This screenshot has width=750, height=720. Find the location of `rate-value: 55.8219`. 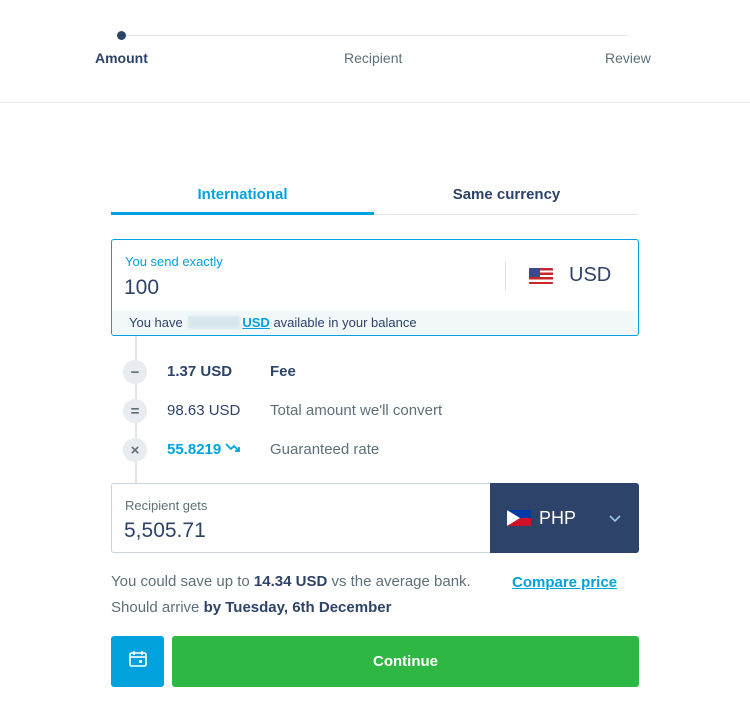

rate-value: 55.8219 is located at coordinates (204, 449).